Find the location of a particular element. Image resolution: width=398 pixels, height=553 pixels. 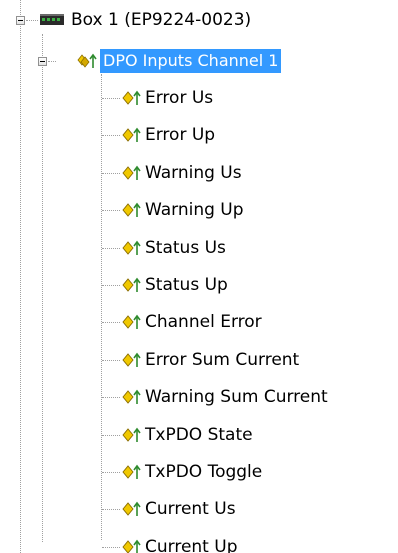

tree-node-variable: TxPDO State is located at coordinates (188, 435).